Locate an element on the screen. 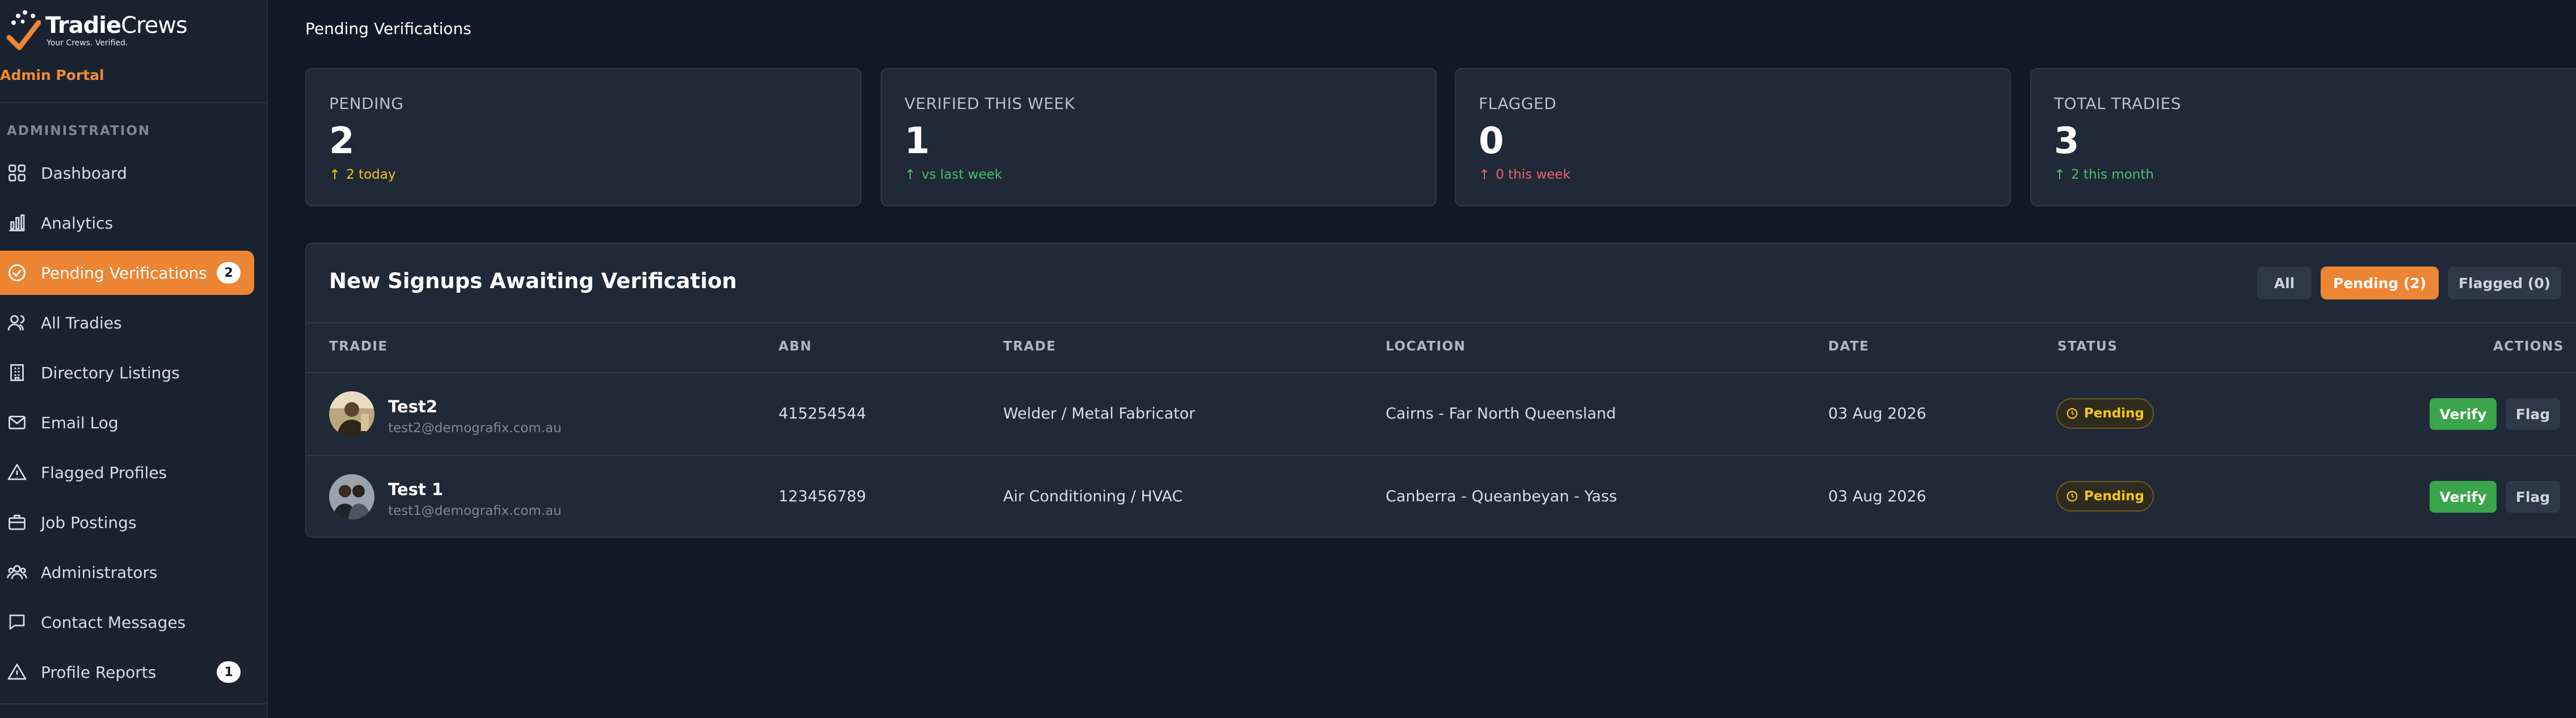 The height and width of the screenshot is (718, 2576). sidebar-item-flagged-profiles: Flagged Profiles is located at coordinates (127, 472).